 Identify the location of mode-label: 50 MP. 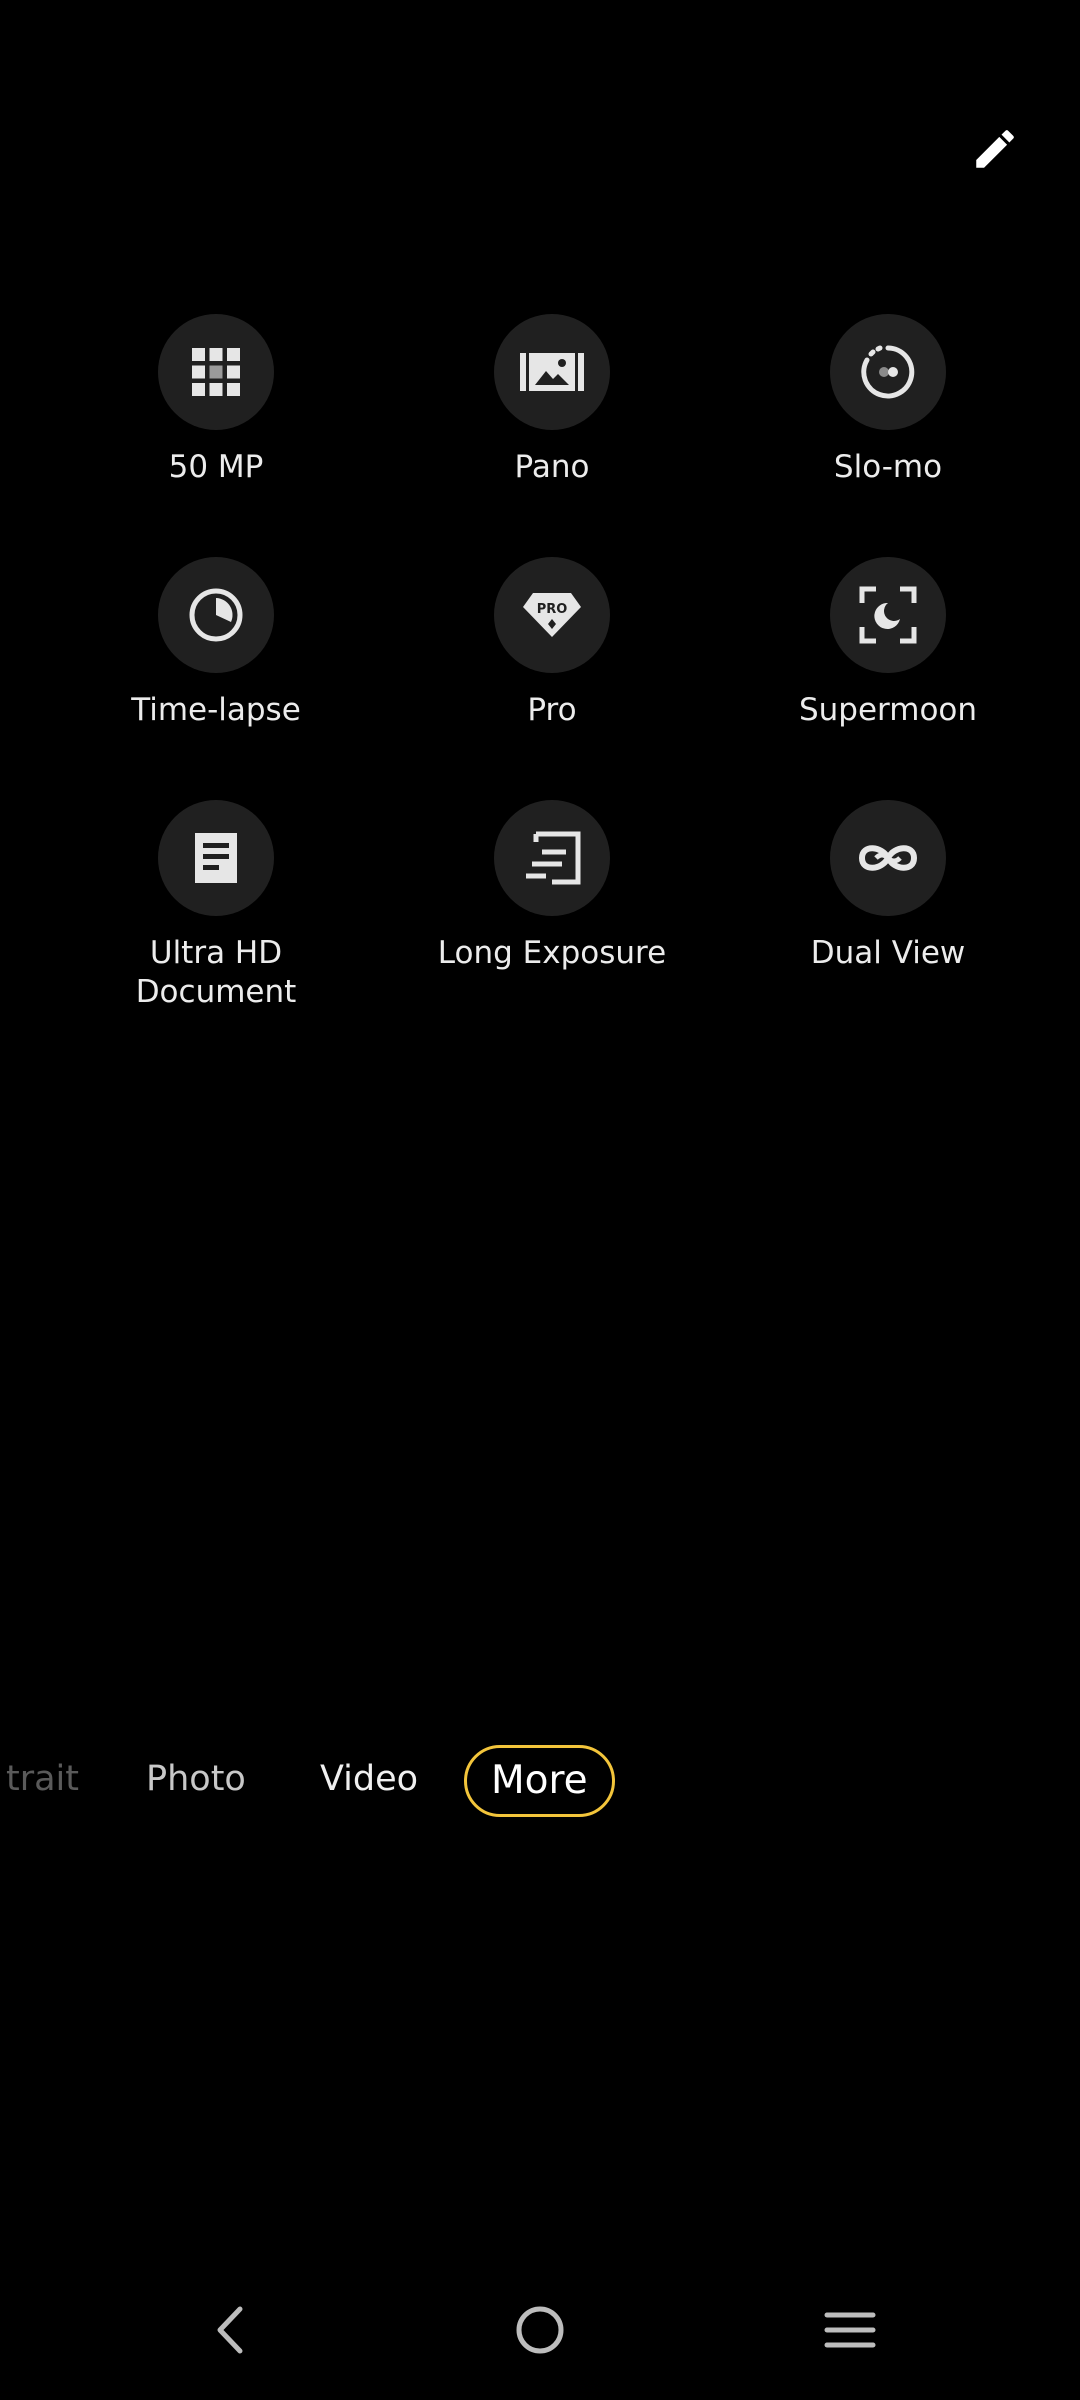
(216, 467).